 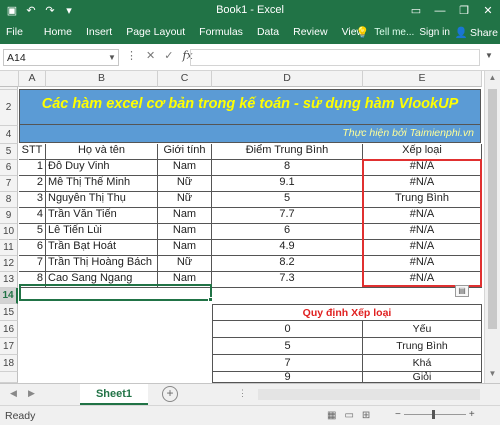 What do you see at coordinates (347, 312) in the screenshot?
I see `rule-table-title: Quy định Xếp loại` at bounding box center [347, 312].